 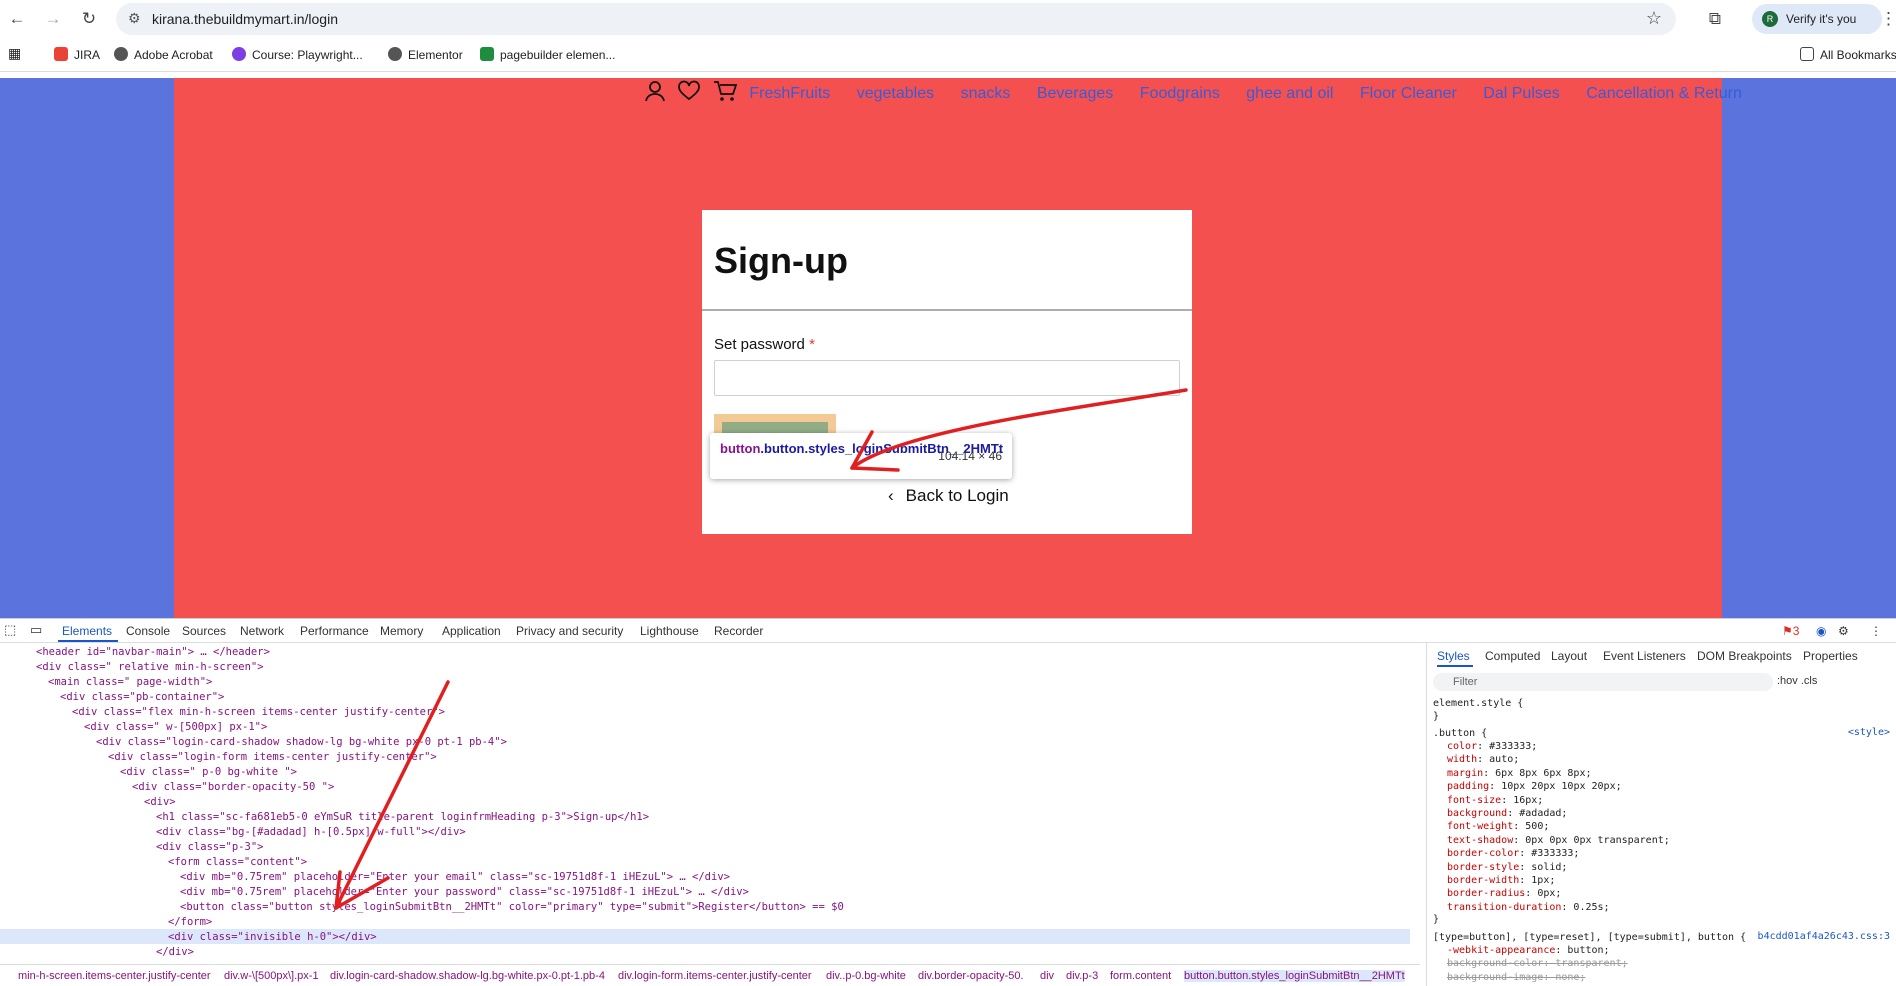 What do you see at coordinates (1824, 936) in the screenshot?
I see `css-file-link: b4cdd01af4a26c43.css:3` at bounding box center [1824, 936].